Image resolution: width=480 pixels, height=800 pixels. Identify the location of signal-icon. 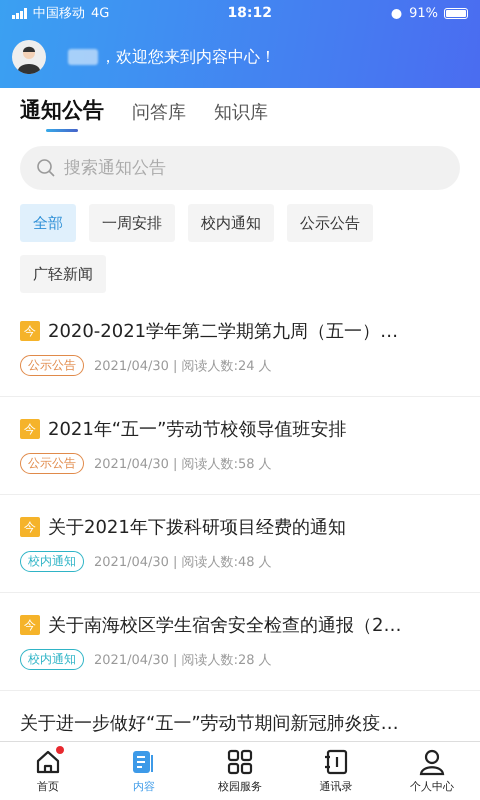
(19, 13).